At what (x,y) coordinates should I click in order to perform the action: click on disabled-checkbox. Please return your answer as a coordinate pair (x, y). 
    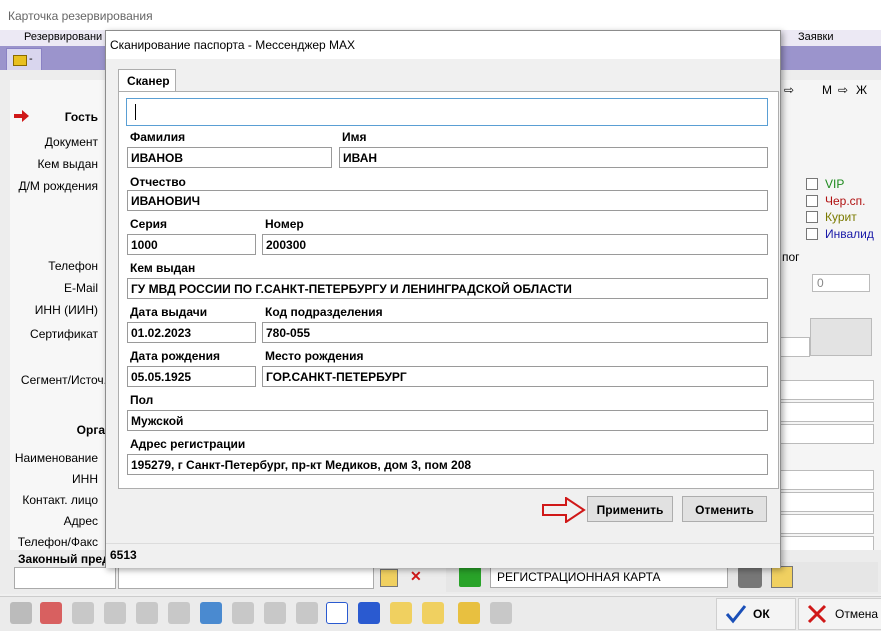
    Looking at the image, I should click on (812, 234).